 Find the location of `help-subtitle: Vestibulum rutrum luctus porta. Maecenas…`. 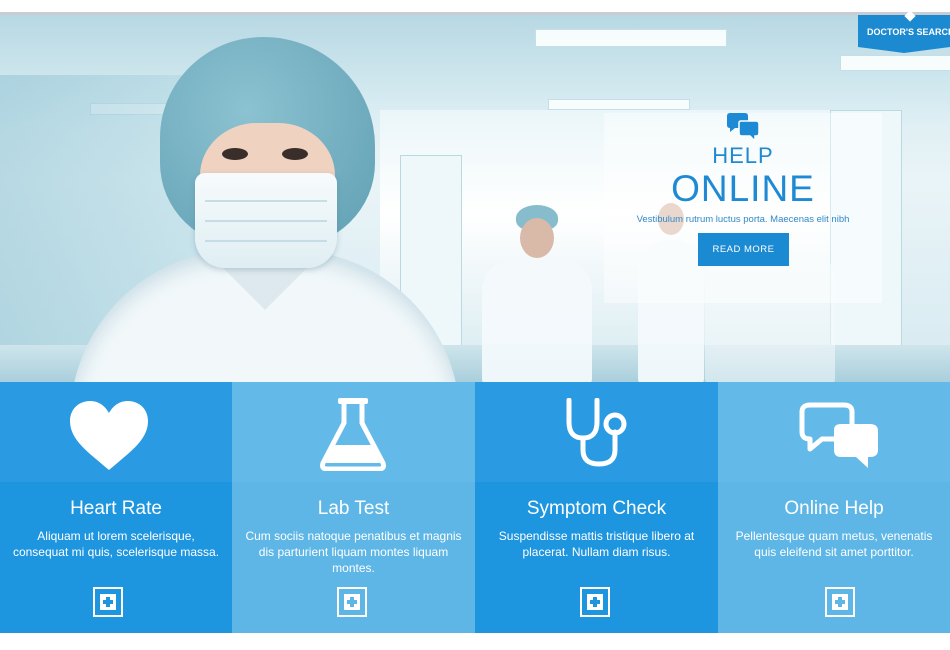

help-subtitle: Vestibulum rutrum luctus porta. Maecenas… is located at coordinates (743, 219).